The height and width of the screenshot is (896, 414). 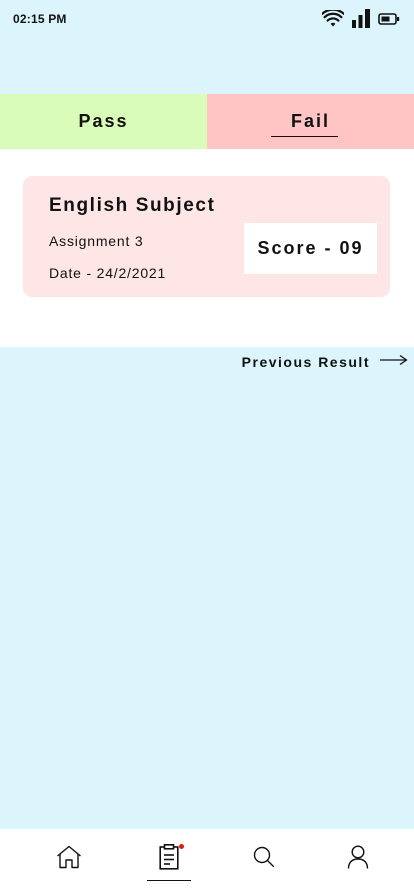 What do you see at coordinates (207, 862) in the screenshot?
I see `bottom-navigation` at bounding box center [207, 862].